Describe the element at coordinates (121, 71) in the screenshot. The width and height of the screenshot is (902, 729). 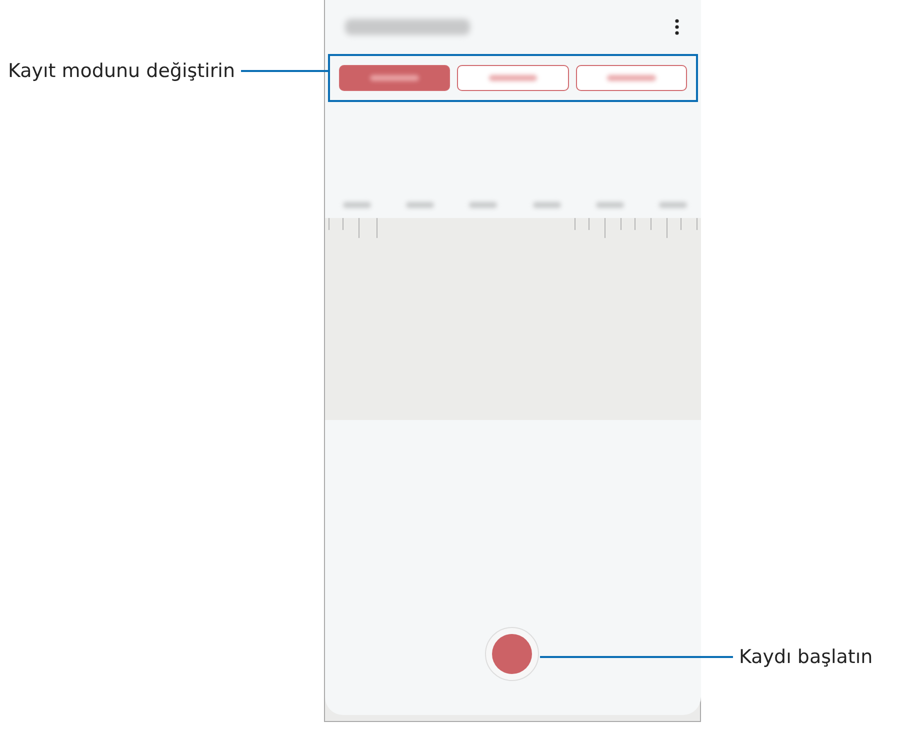
I see `callout-label: Kayıt modunu değiştirin` at that location.